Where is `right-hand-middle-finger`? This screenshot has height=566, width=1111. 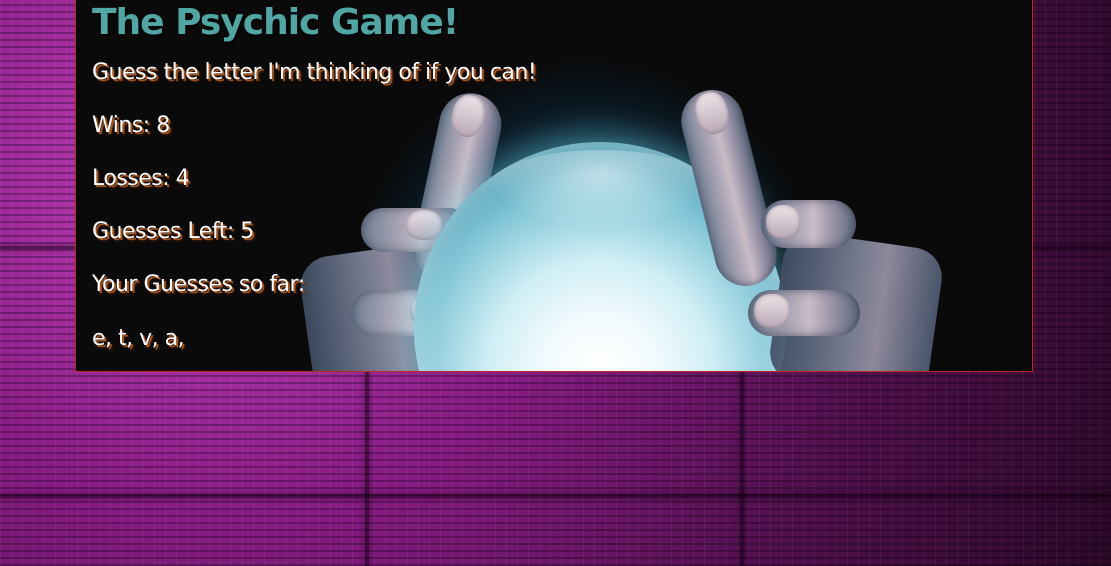 right-hand-middle-finger is located at coordinates (808, 224).